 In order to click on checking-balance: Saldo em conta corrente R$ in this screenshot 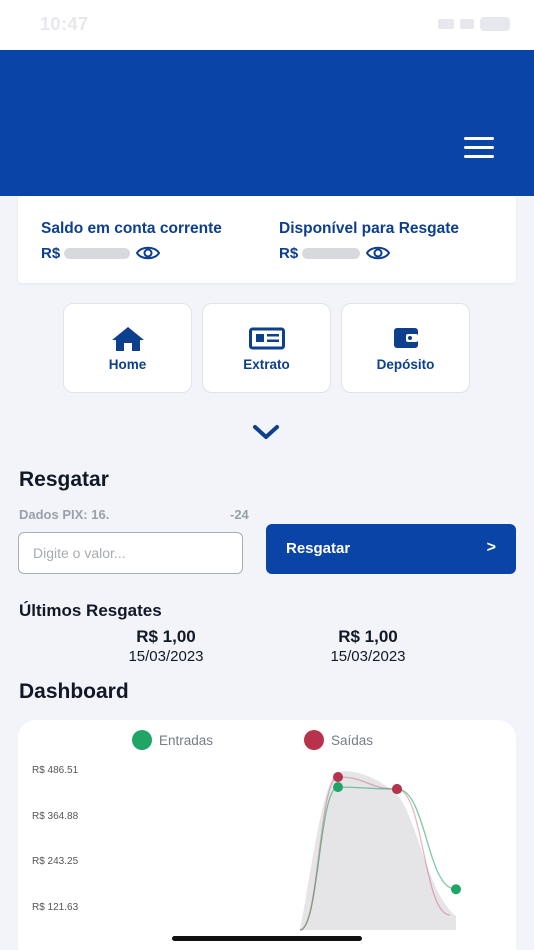, I will do `click(131, 241)`.